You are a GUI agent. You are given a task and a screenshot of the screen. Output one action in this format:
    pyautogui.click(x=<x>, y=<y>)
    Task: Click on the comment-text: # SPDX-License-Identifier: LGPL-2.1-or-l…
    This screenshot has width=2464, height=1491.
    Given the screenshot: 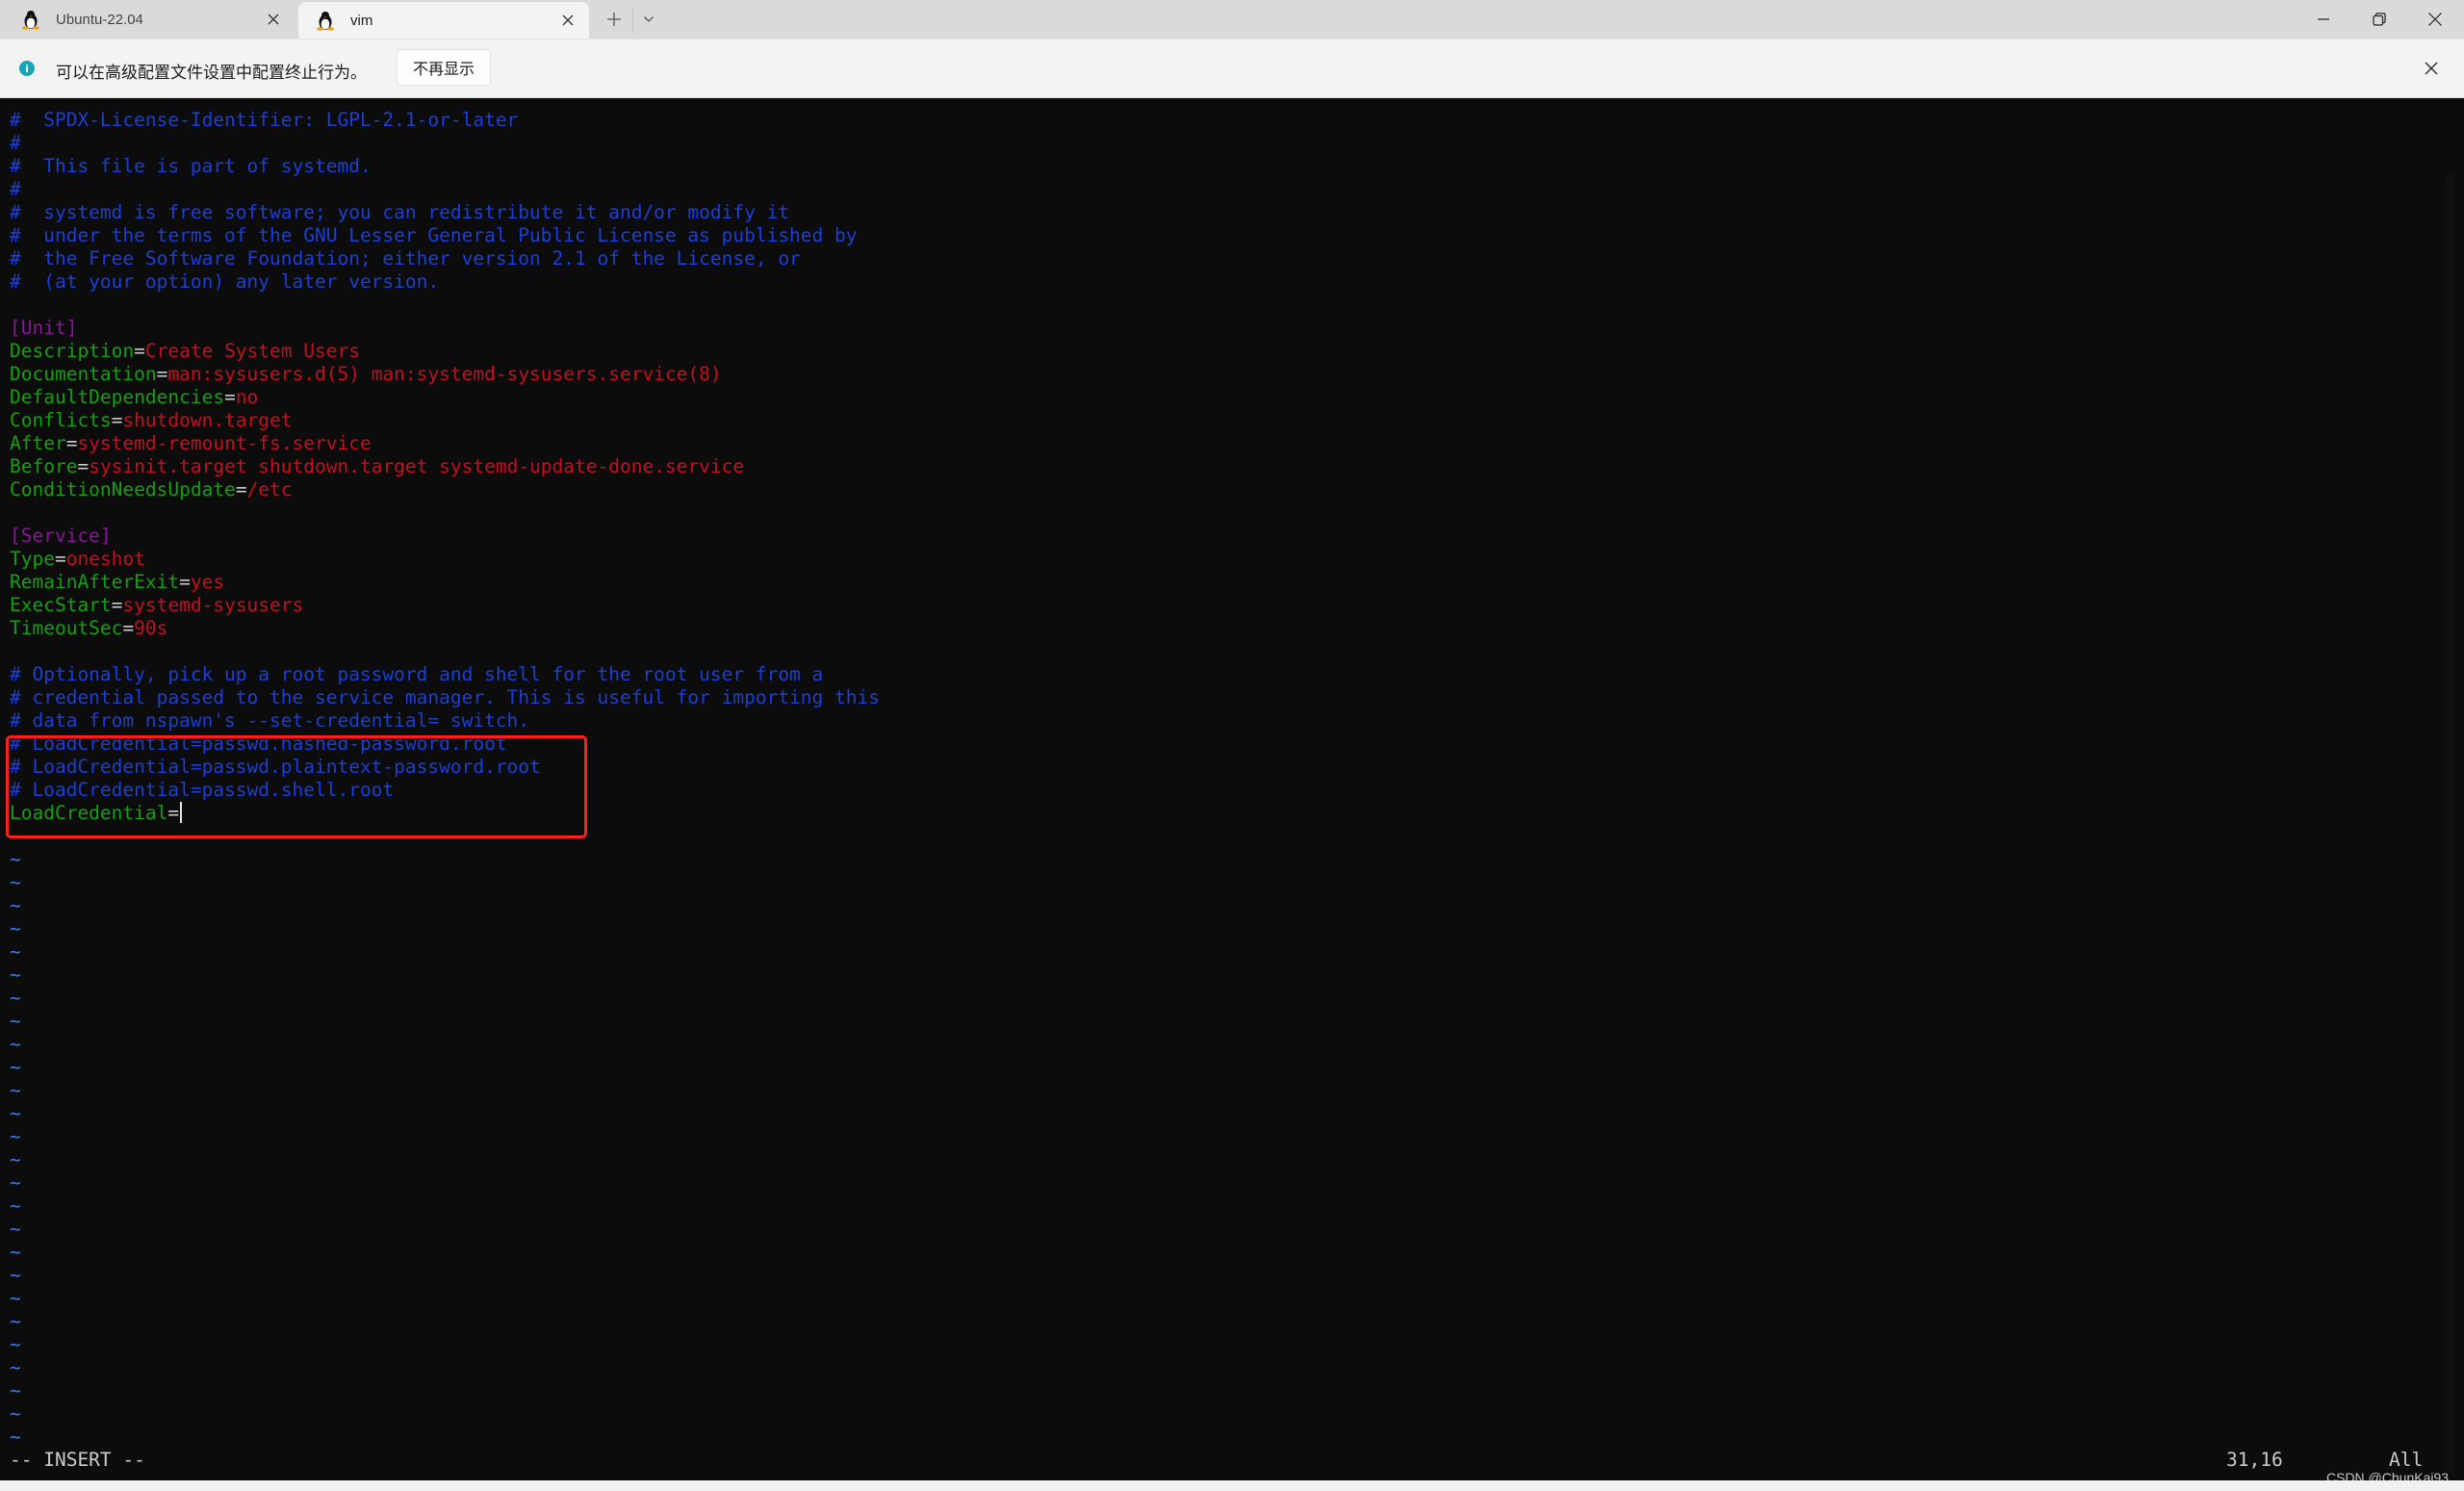 What is the action you would take?
    pyautogui.click(x=264, y=120)
    